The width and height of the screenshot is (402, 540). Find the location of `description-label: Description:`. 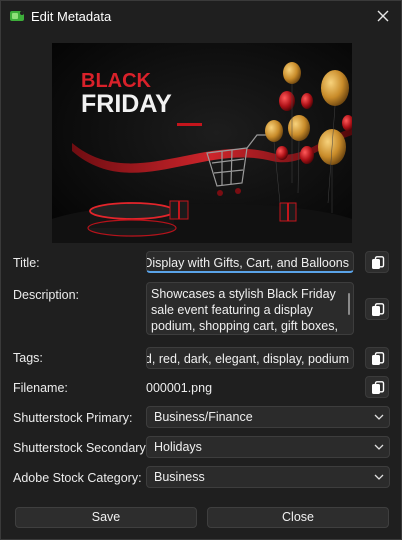

description-label: Description: is located at coordinates (46, 295).